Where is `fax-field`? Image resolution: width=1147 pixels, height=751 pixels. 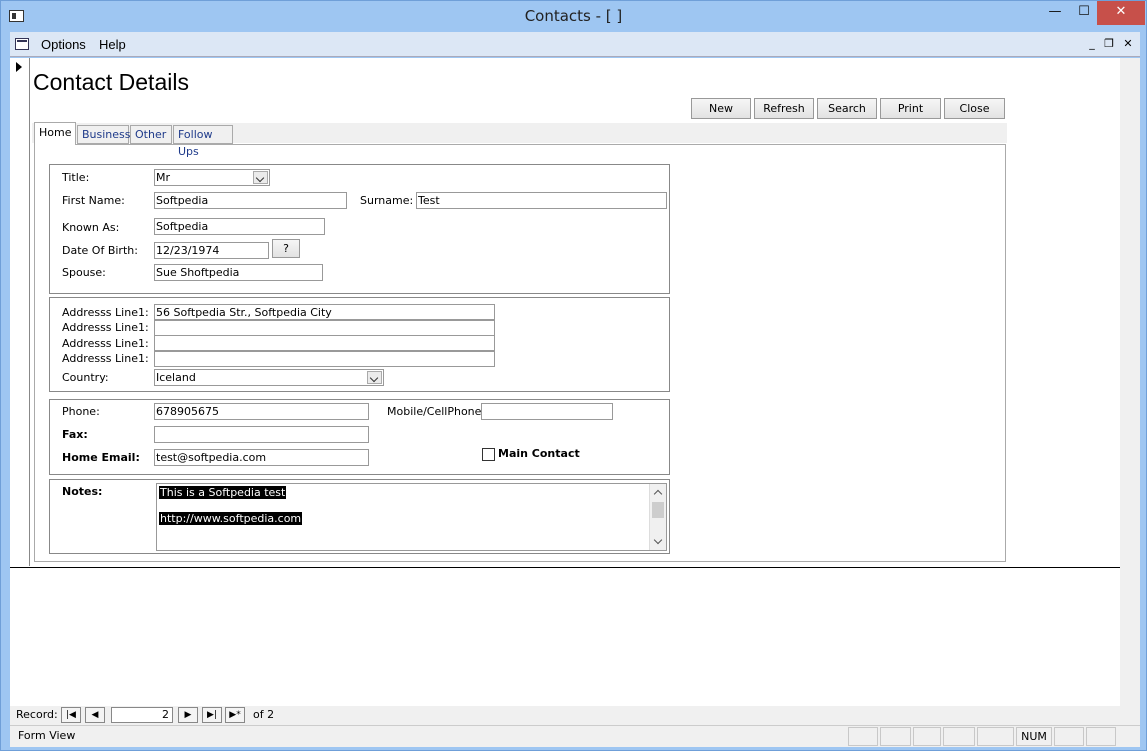 fax-field is located at coordinates (261, 434).